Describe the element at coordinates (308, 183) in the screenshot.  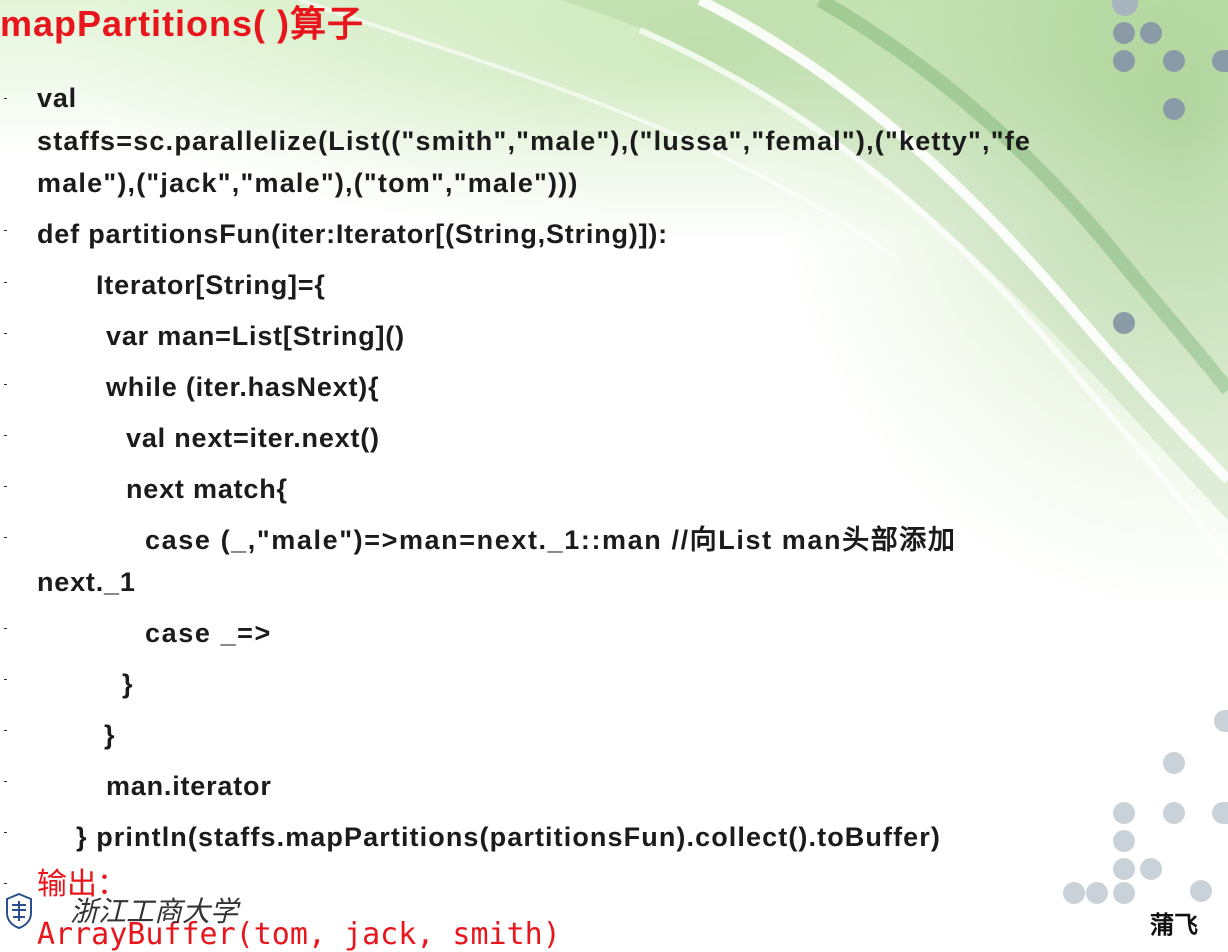
I see `code-line: male"),("jack","male"),("tom","male")))` at that location.